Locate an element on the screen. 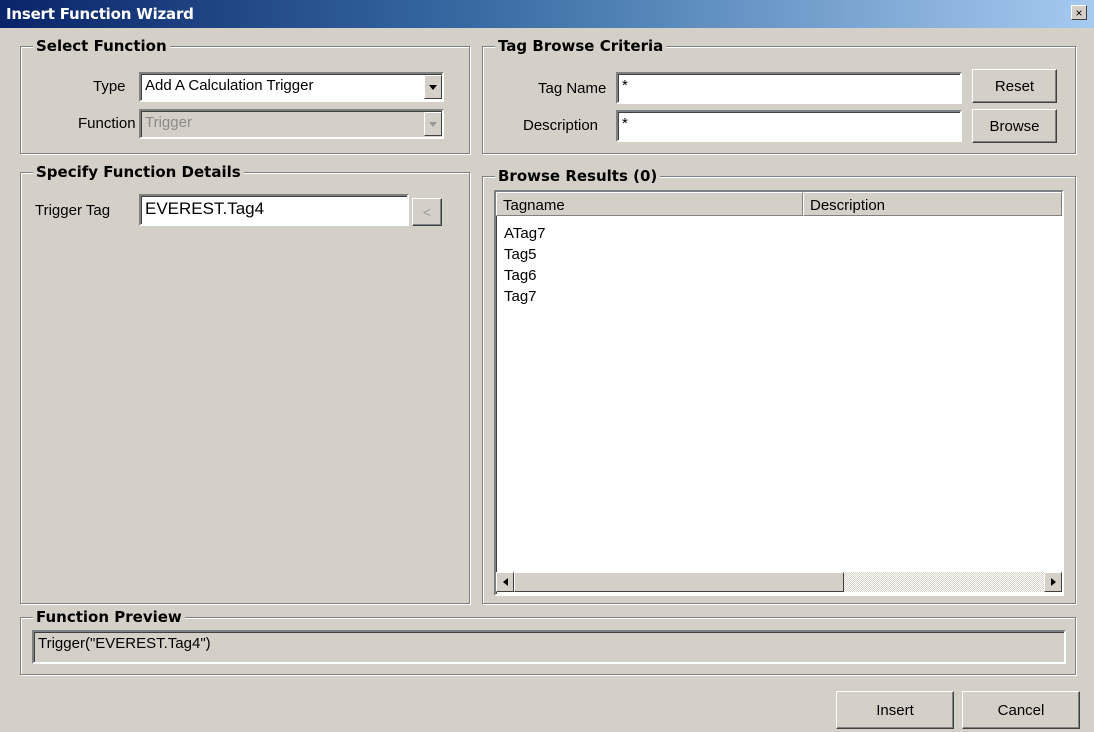 This screenshot has height=732, width=1094. list-item: Tag5 is located at coordinates (520, 254).